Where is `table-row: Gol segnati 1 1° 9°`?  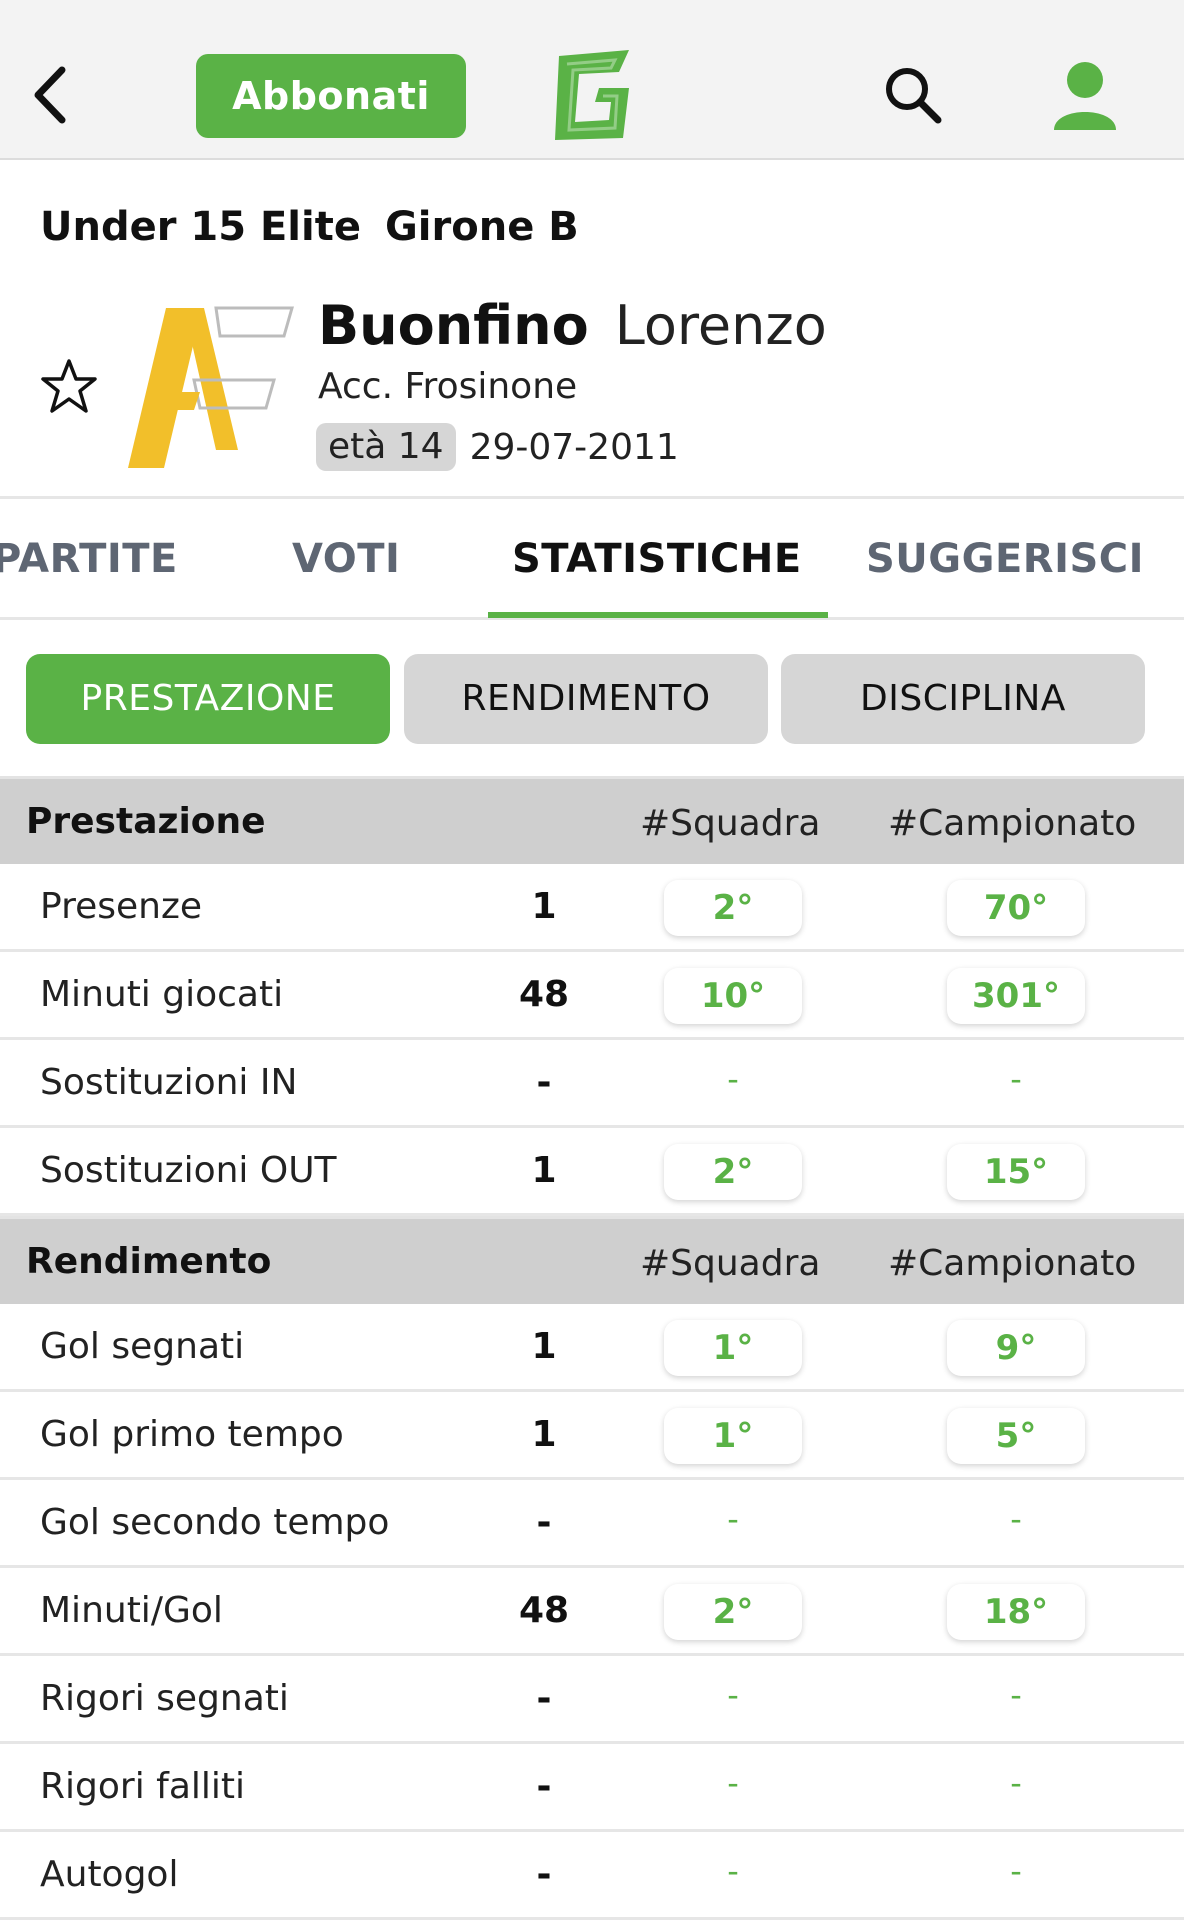
table-row: Gol segnati 1 1° 9° is located at coordinates (592, 1348).